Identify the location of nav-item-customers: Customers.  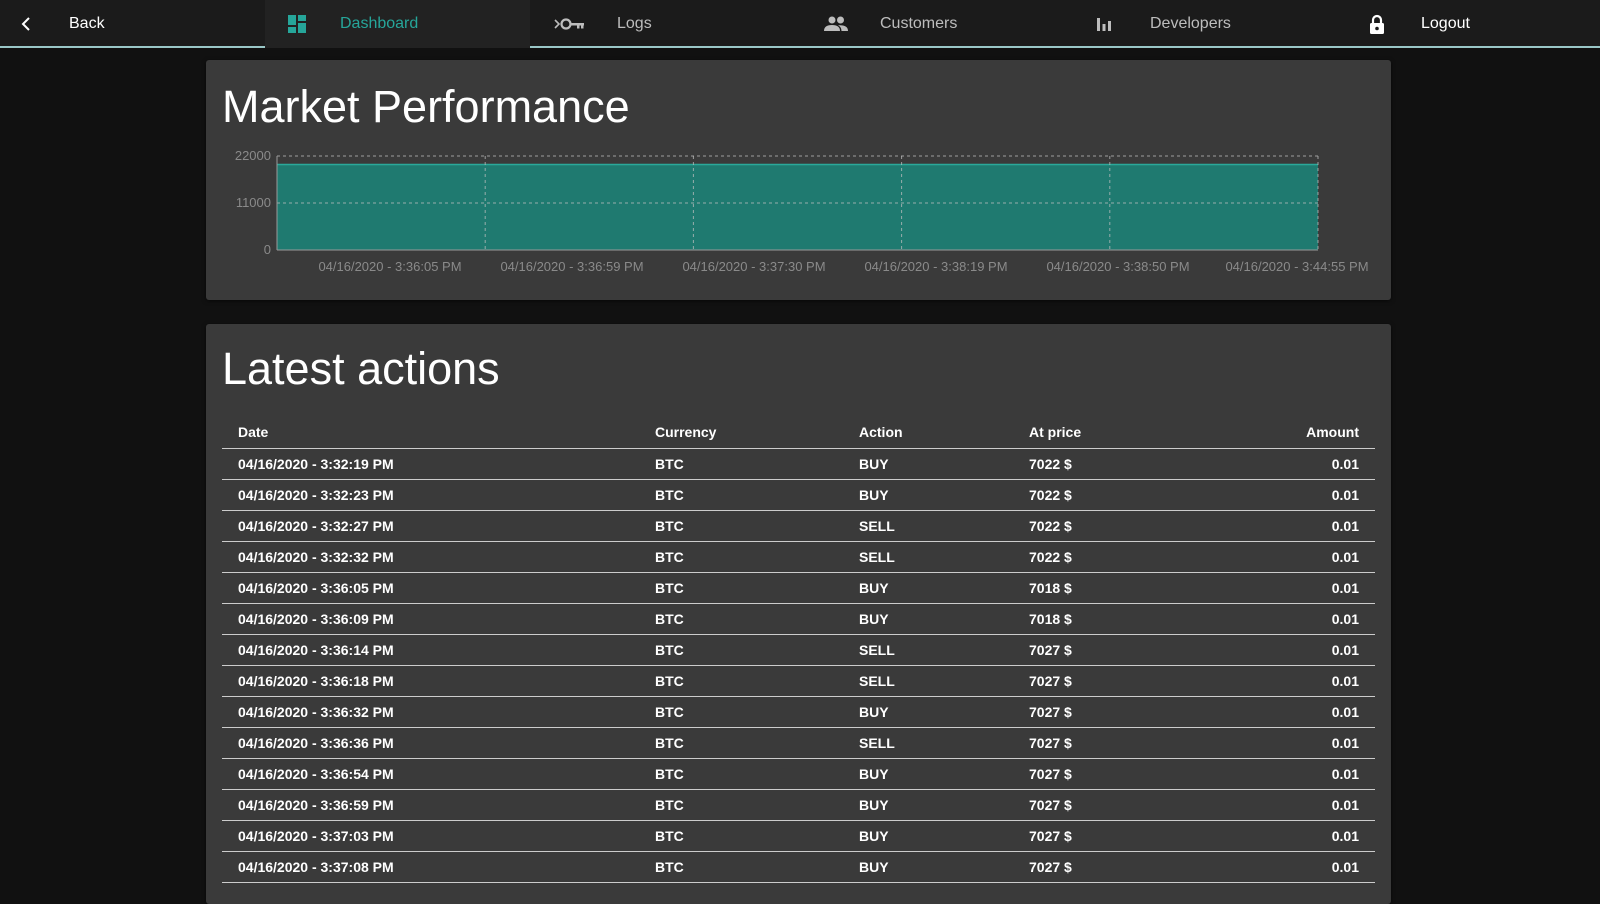
(927, 24).